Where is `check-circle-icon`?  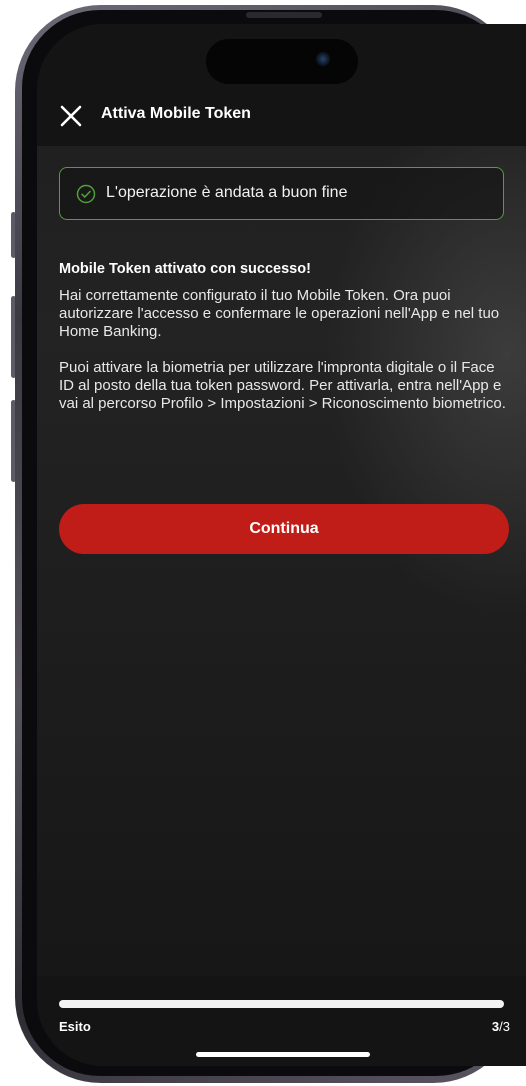 check-circle-icon is located at coordinates (86, 194).